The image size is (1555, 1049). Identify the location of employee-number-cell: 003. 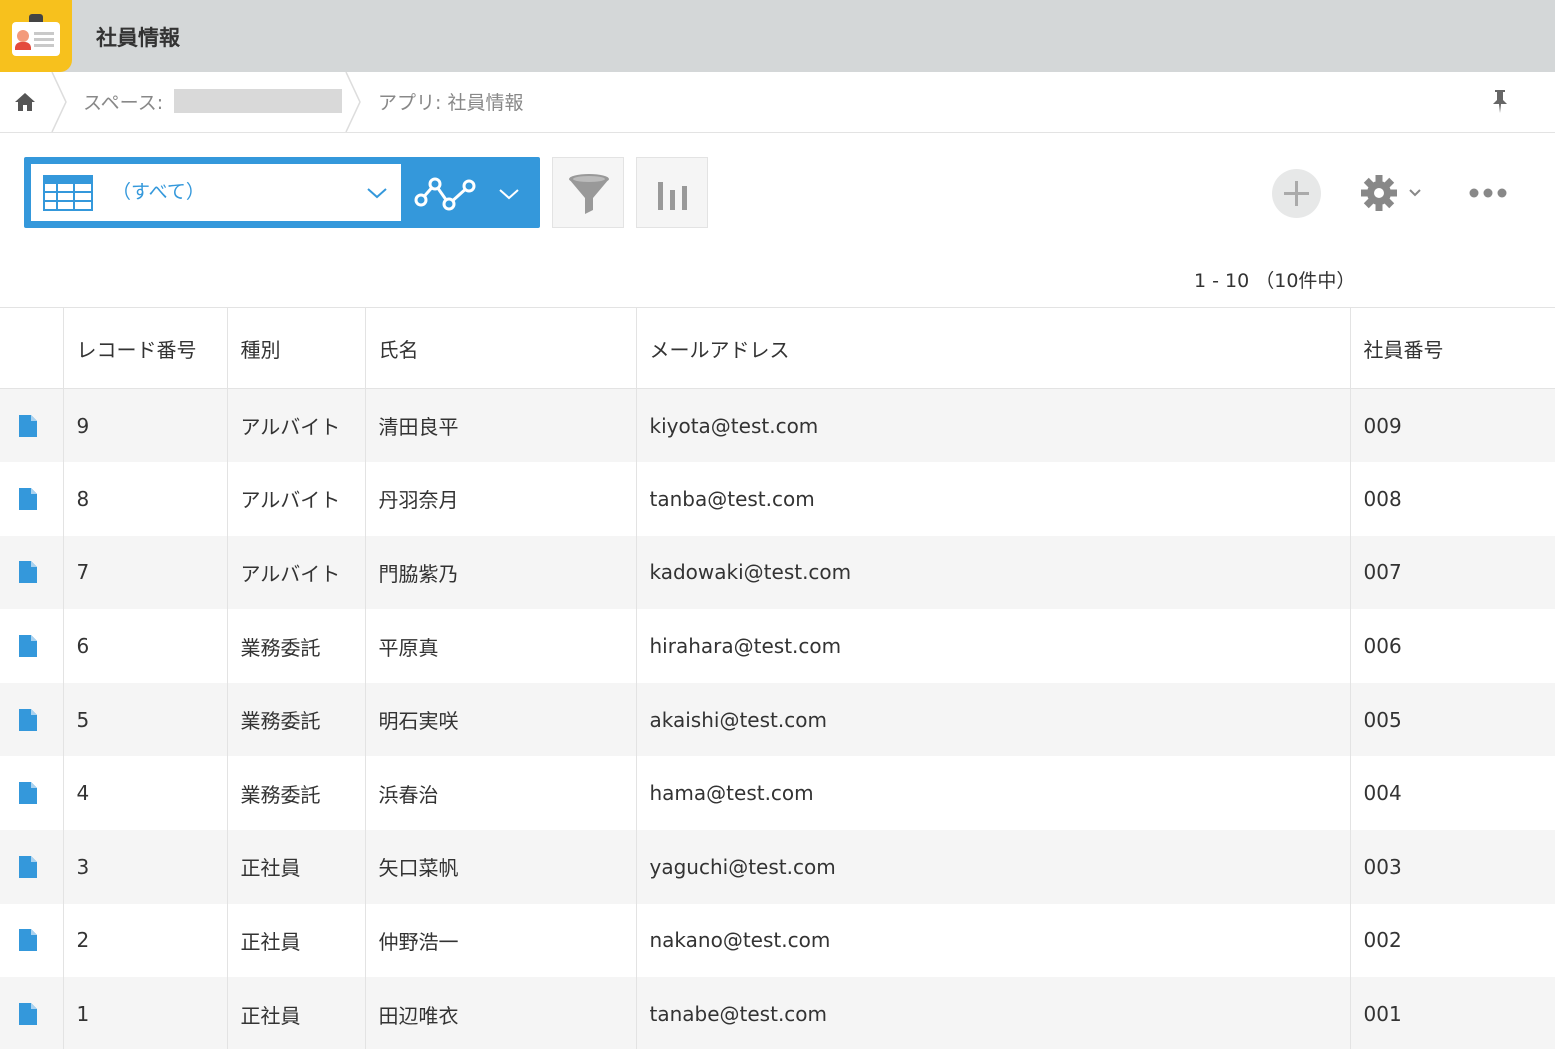
(1452, 867).